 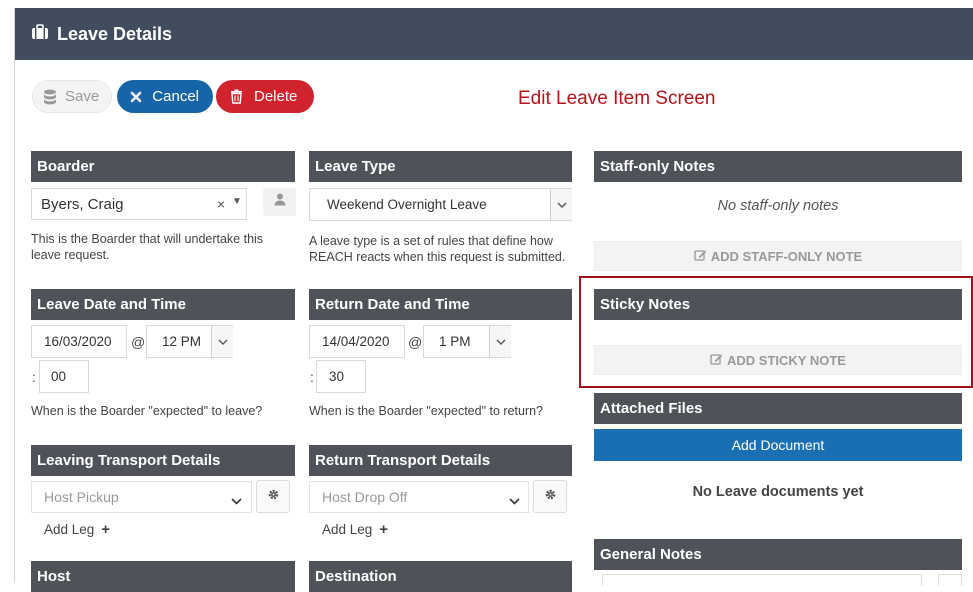 I want to click on add-staff-note-button: ADD STAFF-ONLY NOTE, so click(x=778, y=256).